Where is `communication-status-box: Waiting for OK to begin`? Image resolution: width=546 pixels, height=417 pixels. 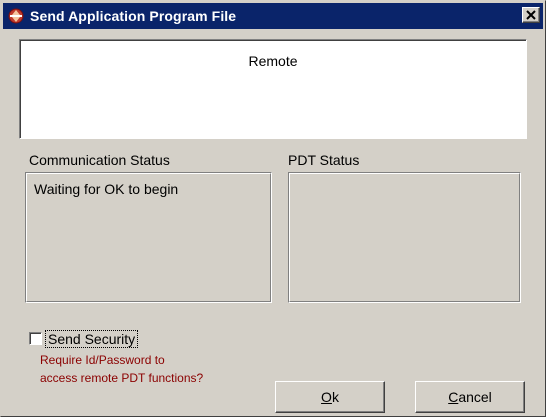 communication-status-box: Waiting for OK to begin is located at coordinates (148, 237).